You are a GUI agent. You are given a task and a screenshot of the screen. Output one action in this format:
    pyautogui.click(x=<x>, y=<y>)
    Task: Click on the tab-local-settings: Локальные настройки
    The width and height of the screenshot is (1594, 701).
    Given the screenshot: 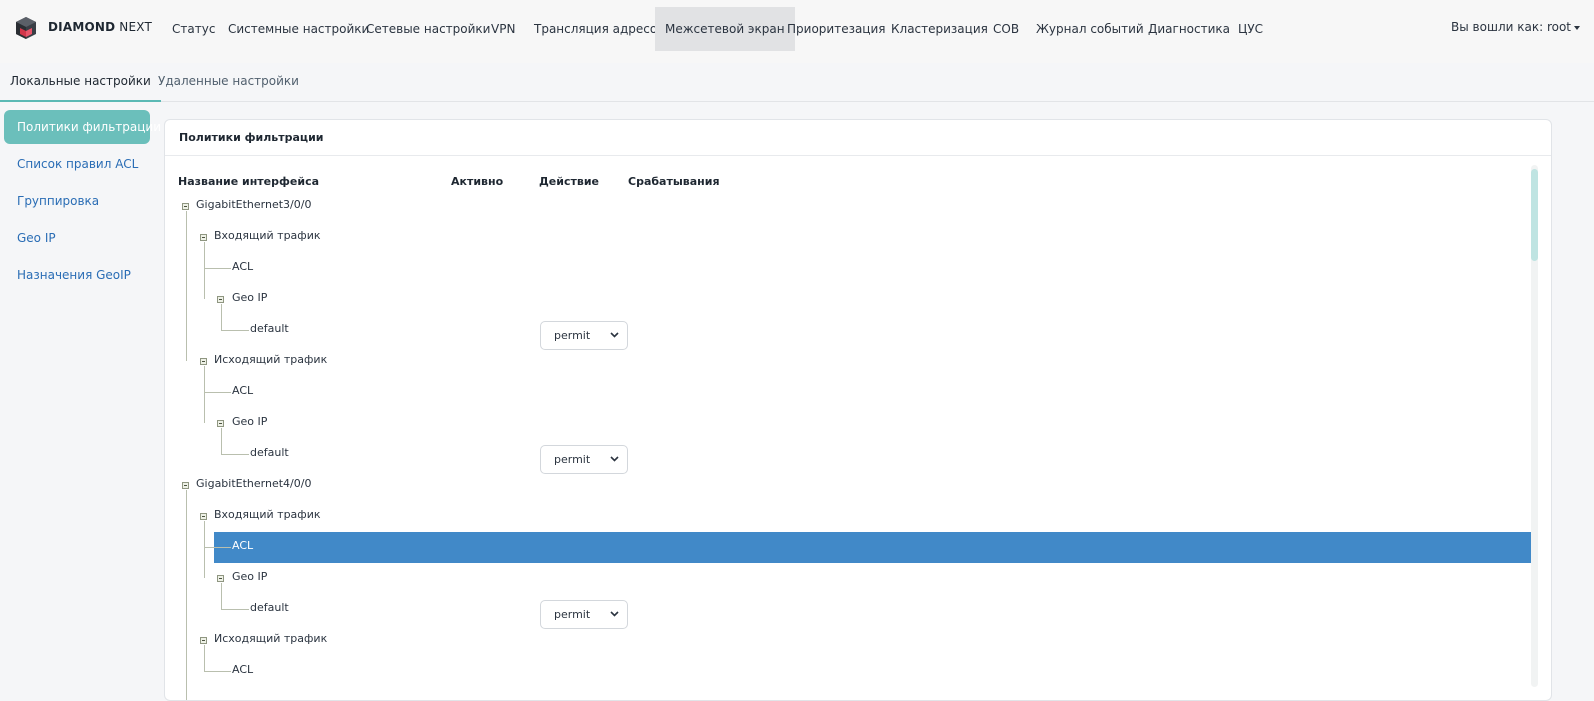 What is the action you would take?
    pyautogui.click(x=80, y=82)
    